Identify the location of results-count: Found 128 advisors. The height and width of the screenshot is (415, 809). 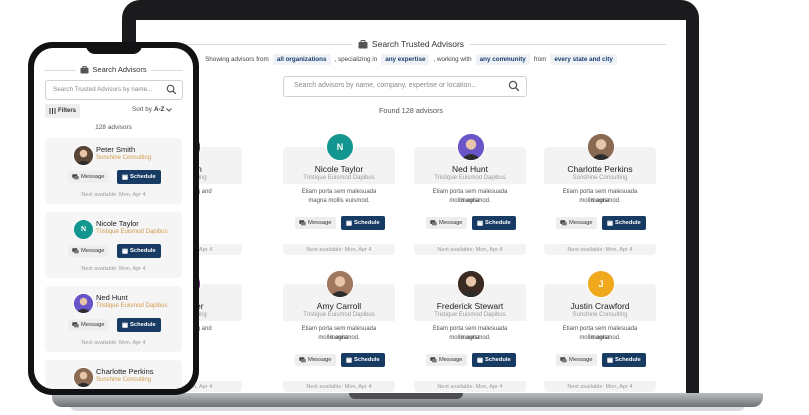
(411, 110).